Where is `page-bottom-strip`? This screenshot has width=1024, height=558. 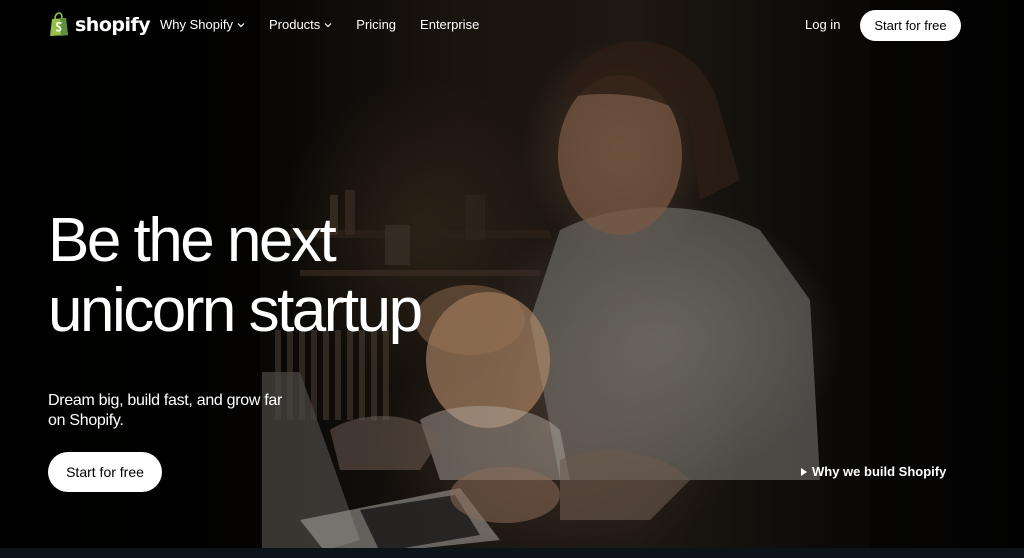 page-bottom-strip is located at coordinates (512, 553).